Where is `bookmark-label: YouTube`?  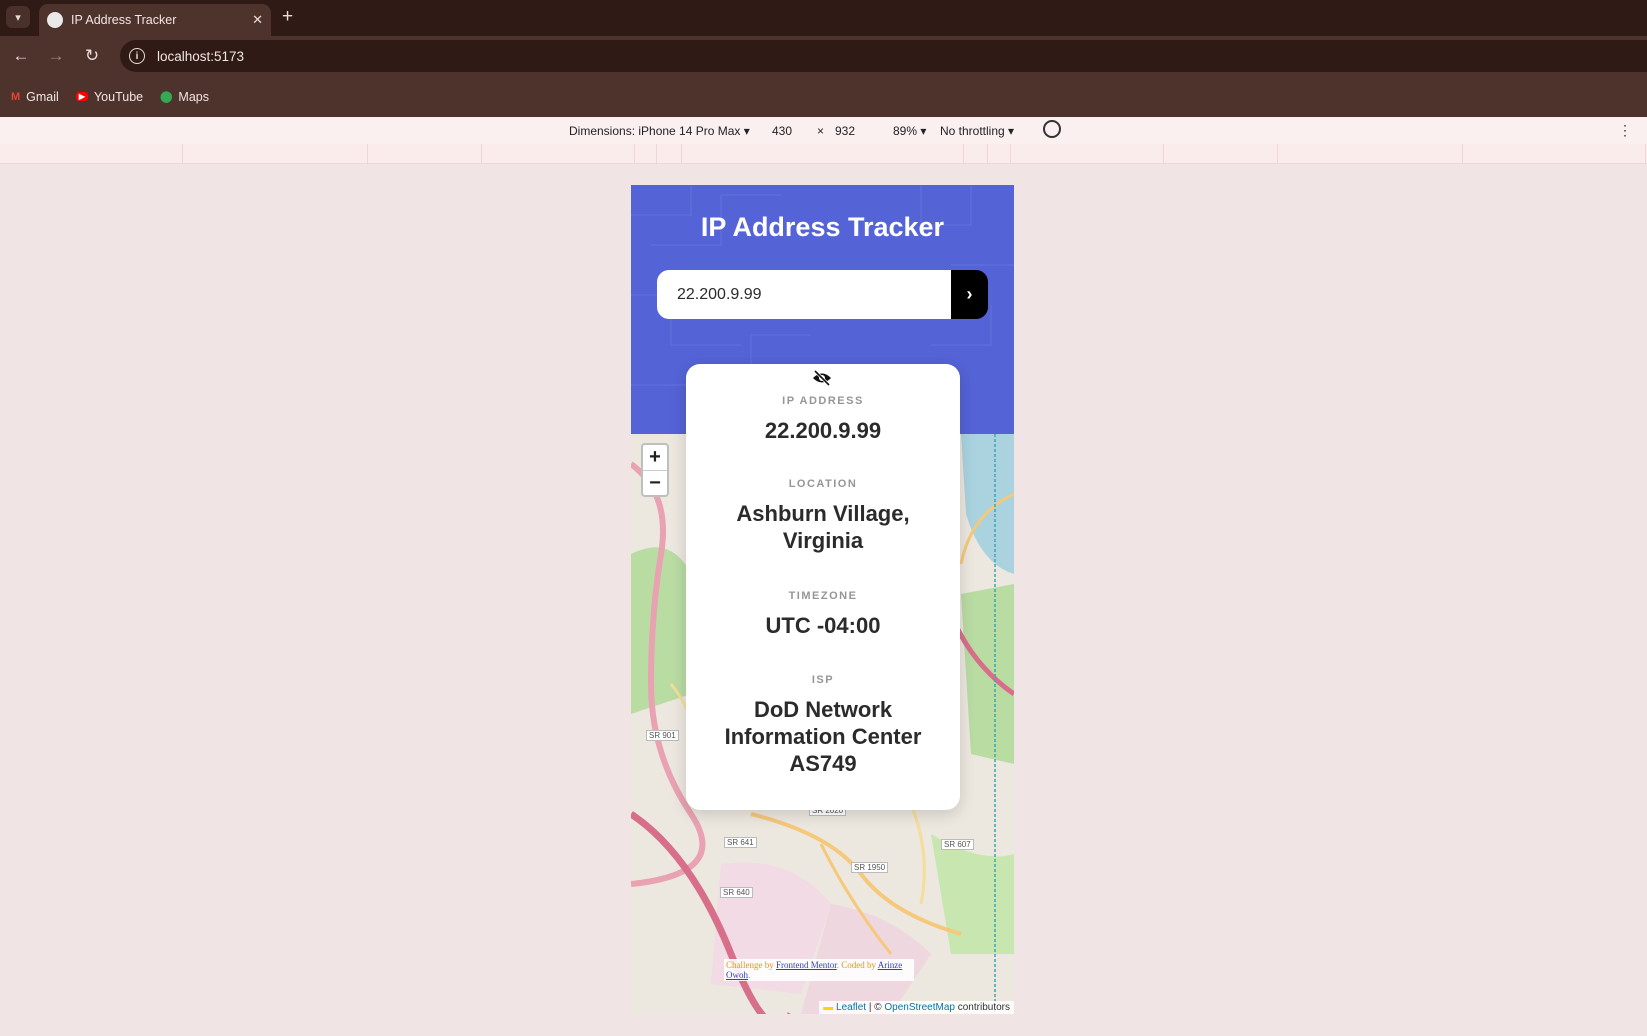 bookmark-label: YouTube is located at coordinates (118, 96).